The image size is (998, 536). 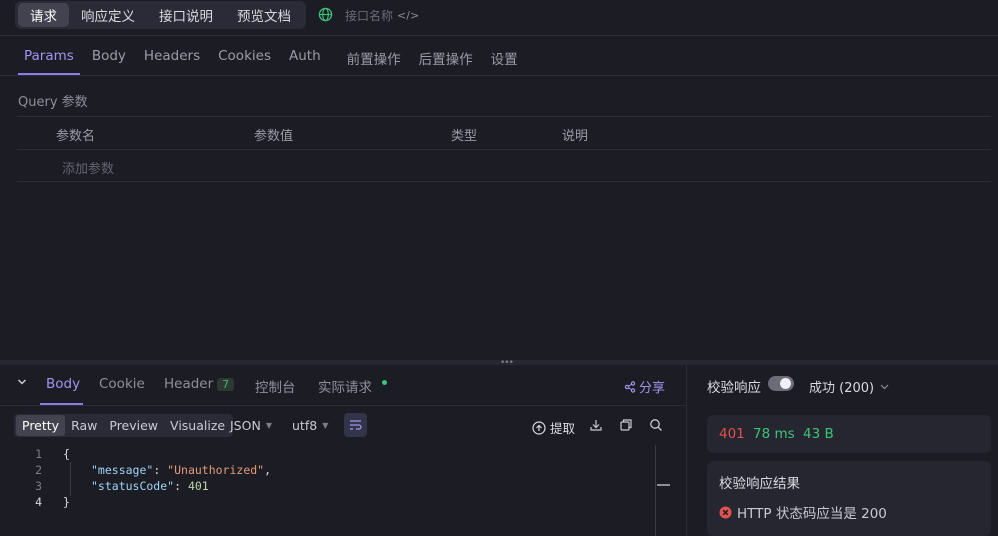 What do you see at coordinates (785, 383) in the screenshot?
I see `toggle-knob` at bounding box center [785, 383].